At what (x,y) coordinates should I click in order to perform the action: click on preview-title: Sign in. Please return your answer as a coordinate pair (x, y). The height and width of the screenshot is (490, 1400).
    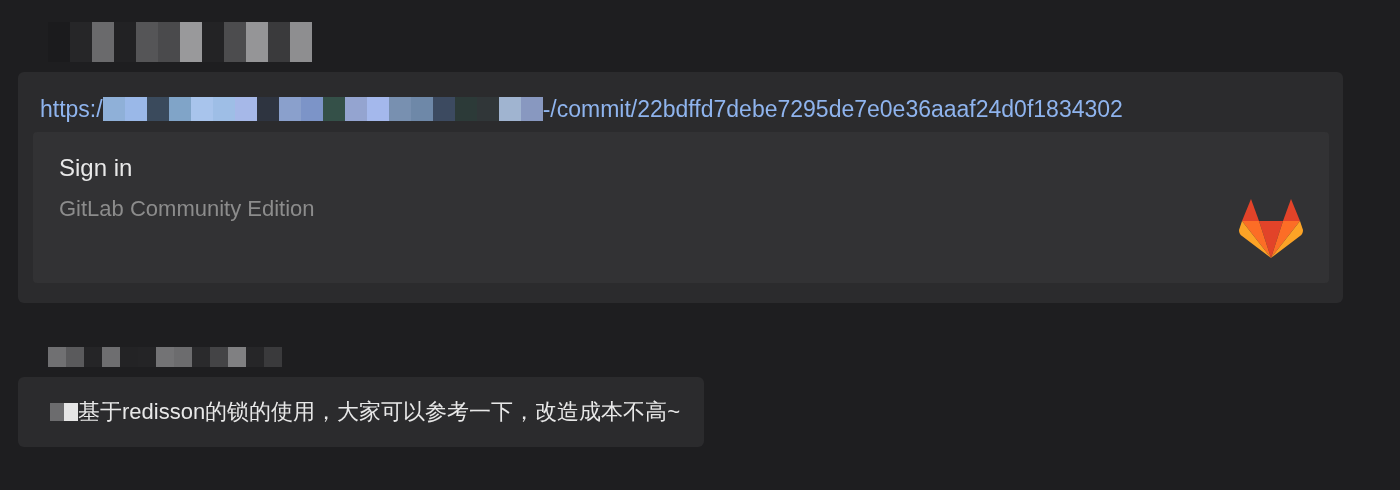
    Looking at the image, I should click on (96, 168).